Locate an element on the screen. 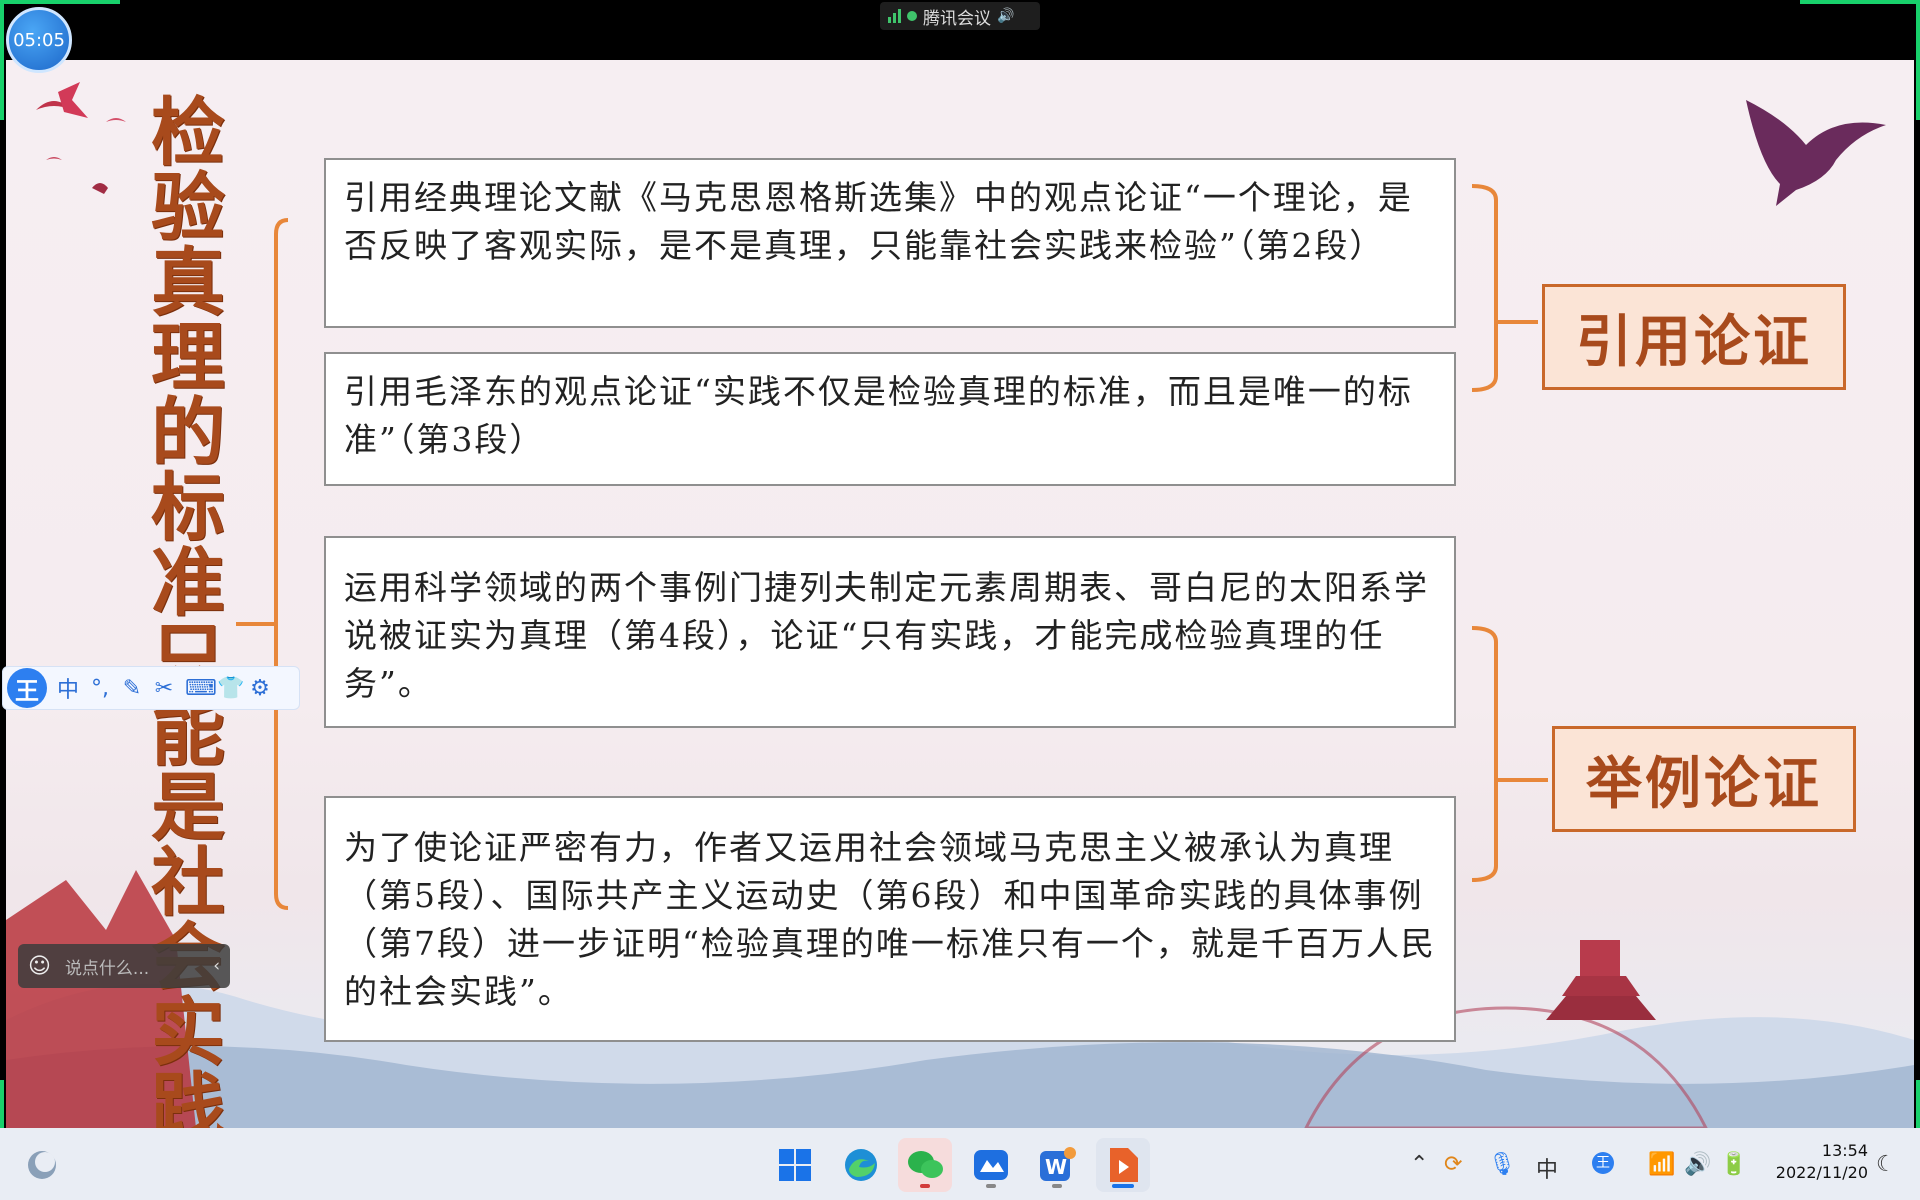 This screenshot has width=1920, height=1200. battery-icon: 🔋 is located at coordinates (1733, 1164).